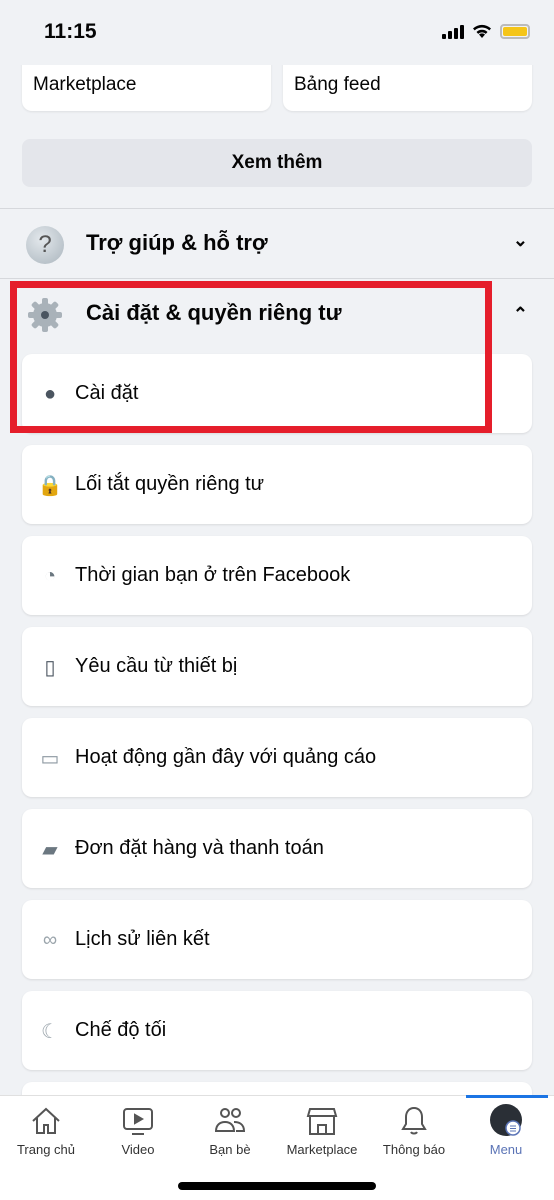 The width and height of the screenshot is (554, 1200). Describe the element at coordinates (177, 242) in the screenshot. I see `help-support-label: Trợ giúp & hỗ trợ` at that location.